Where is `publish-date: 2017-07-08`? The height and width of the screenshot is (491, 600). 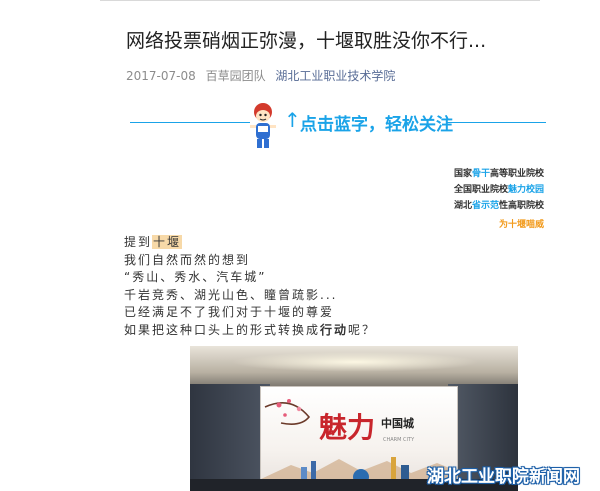 publish-date: 2017-07-08 is located at coordinates (161, 76).